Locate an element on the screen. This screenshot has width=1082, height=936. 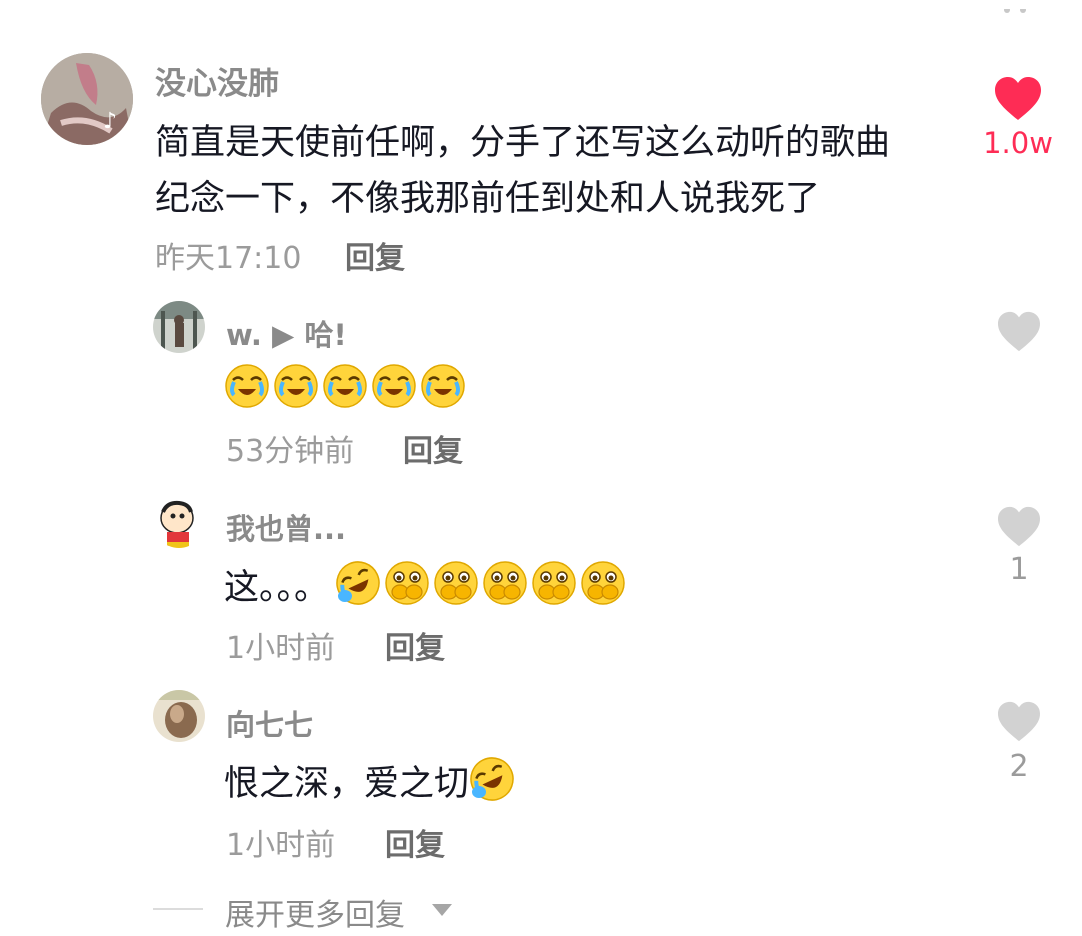
avatar: ♪ is located at coordinates (87, 99).